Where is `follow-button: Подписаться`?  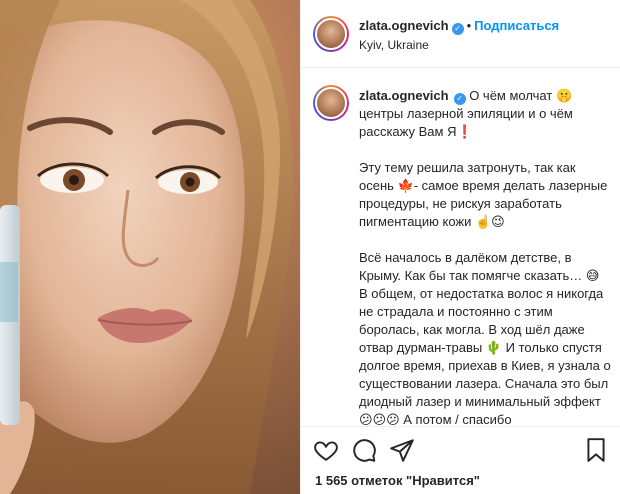
follow-button: Подписаться is located at coordinates (516, 25).